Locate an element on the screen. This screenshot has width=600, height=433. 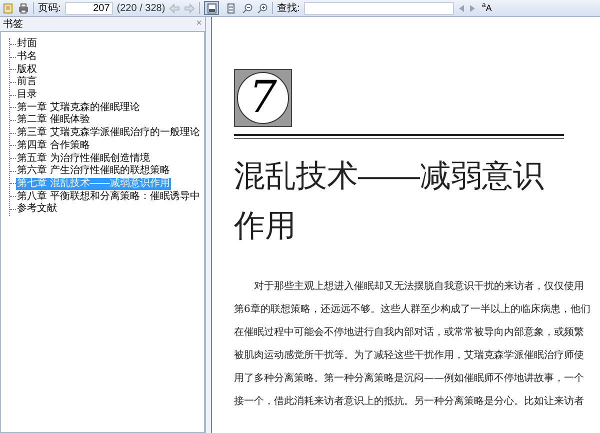
bookmark-item: 第六章 产生治疗性催眠的联想策略 is located at coordinates (93, 171).